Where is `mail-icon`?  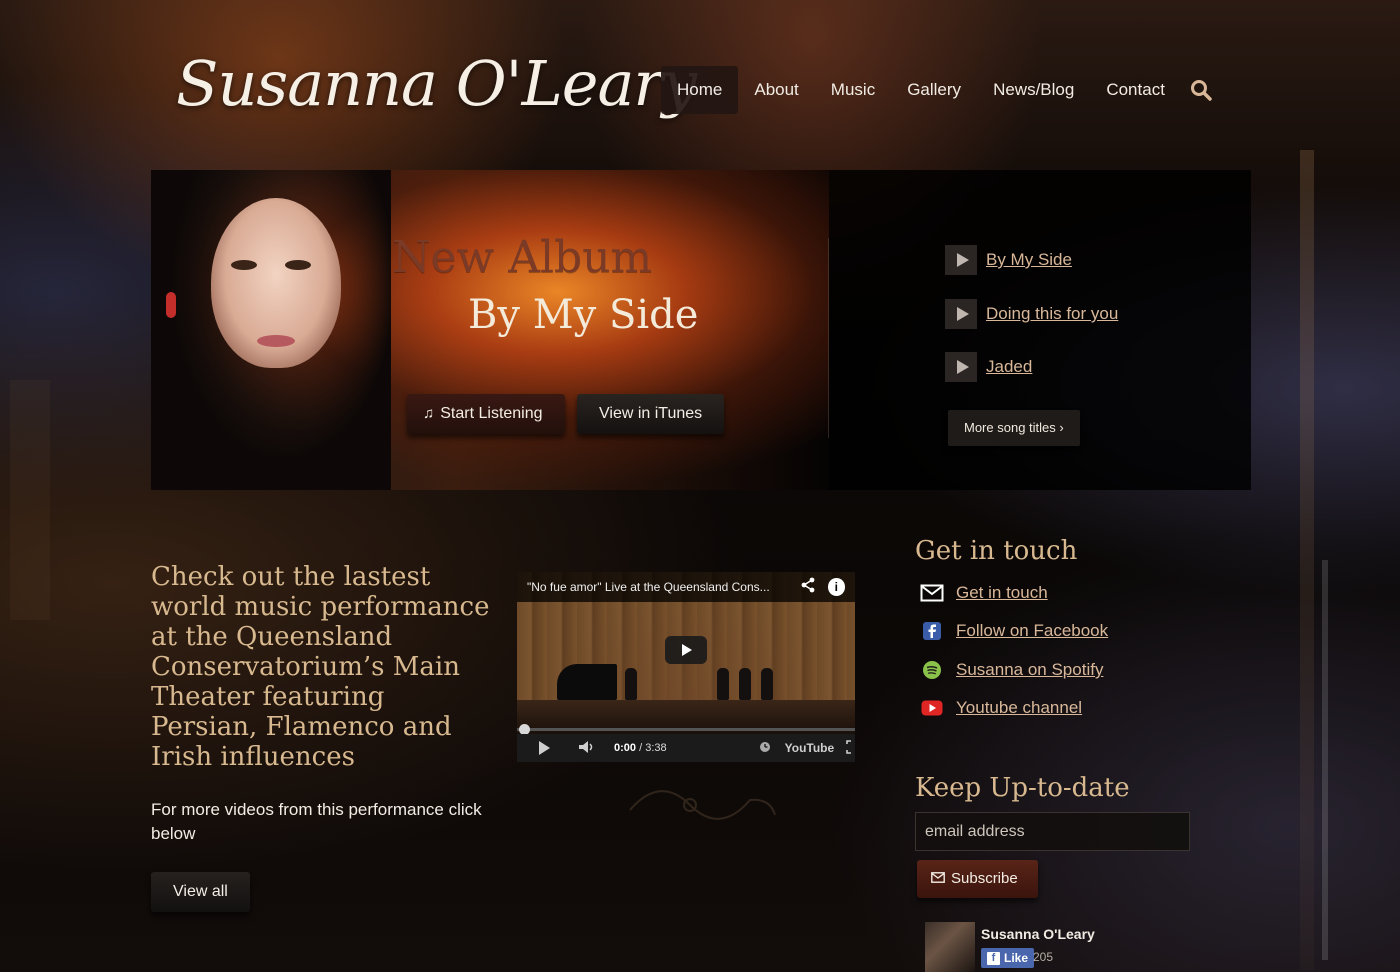
mail-icon is located at coordinates (932, 593).